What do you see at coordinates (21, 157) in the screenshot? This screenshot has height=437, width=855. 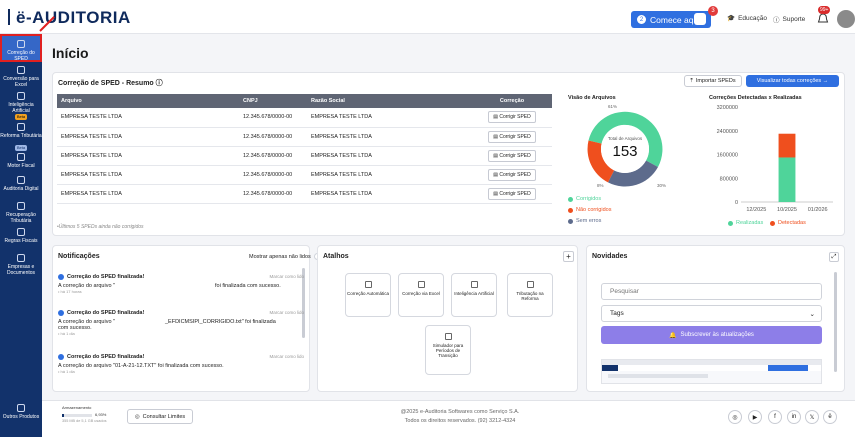 I see `engine-icon` at bounding box center [21, 157].